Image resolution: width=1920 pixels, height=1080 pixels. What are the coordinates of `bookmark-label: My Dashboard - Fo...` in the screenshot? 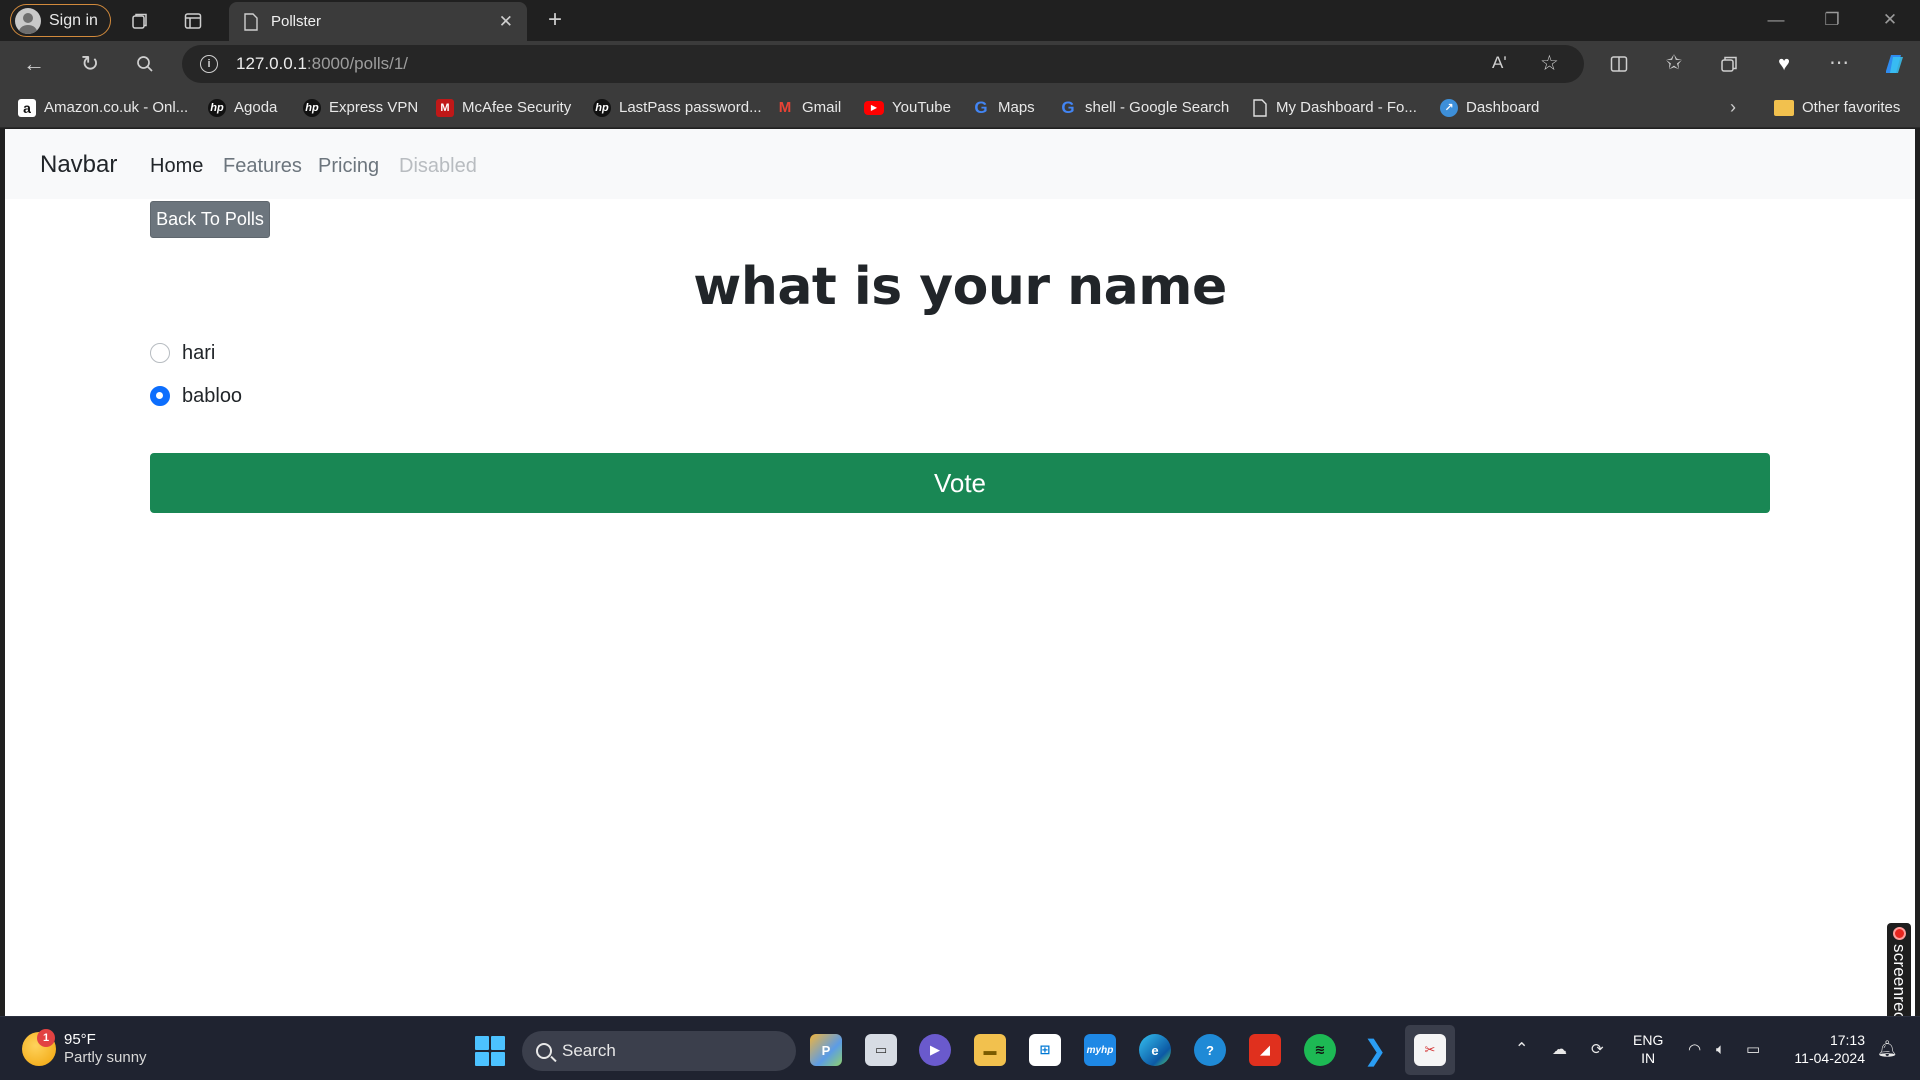 It's located at (1346, 107).